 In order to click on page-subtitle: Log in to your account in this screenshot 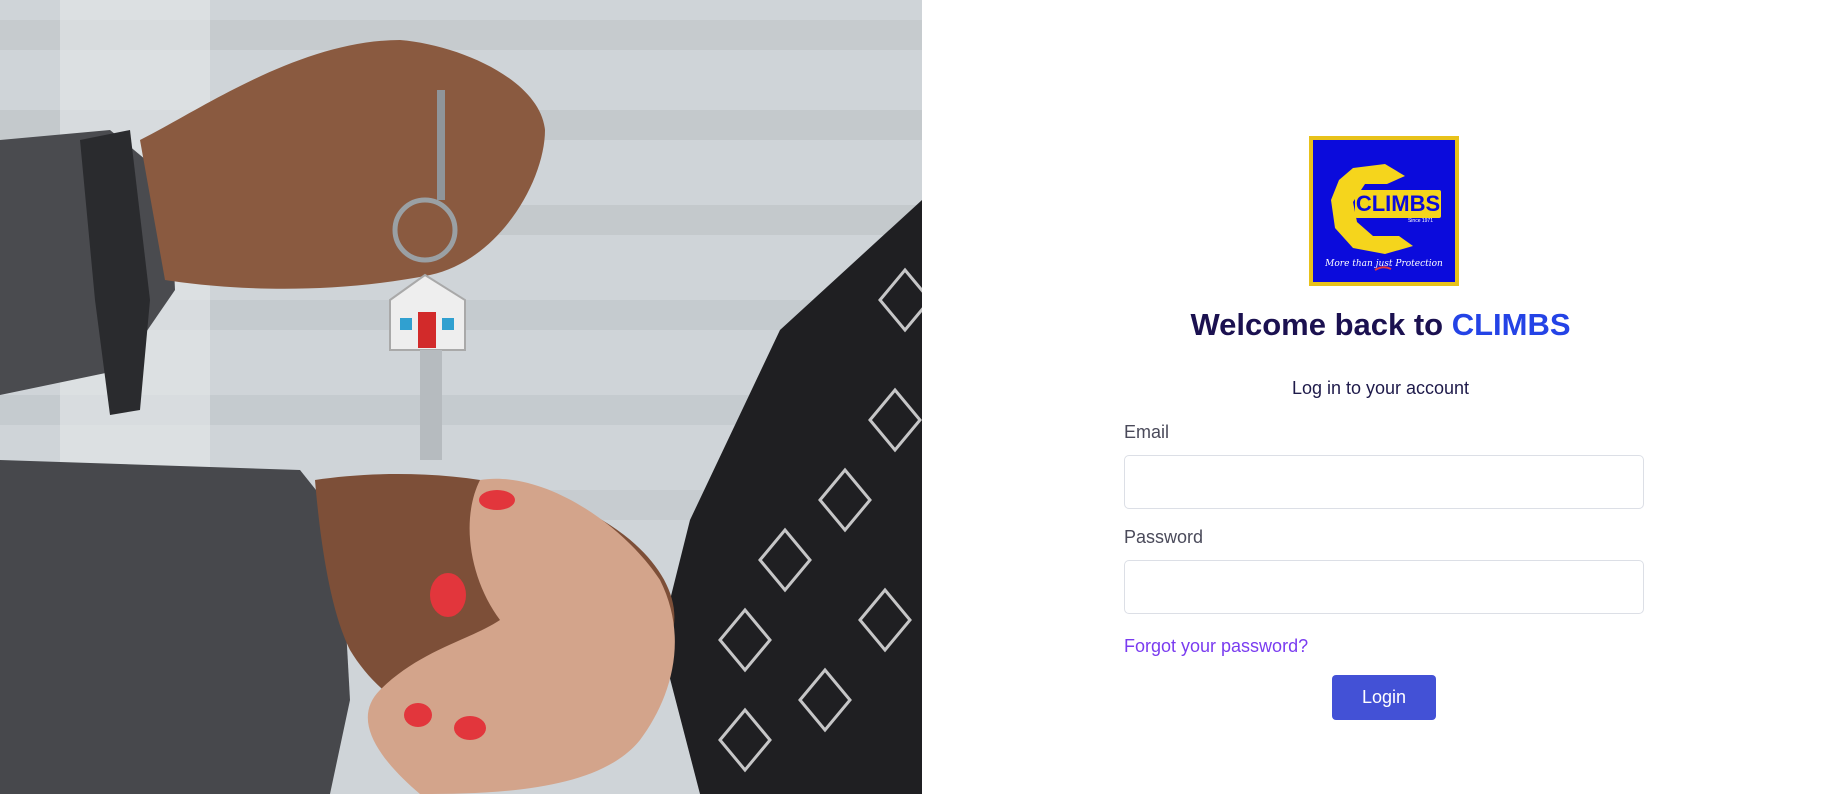, I will do `click(1380, 388)`.